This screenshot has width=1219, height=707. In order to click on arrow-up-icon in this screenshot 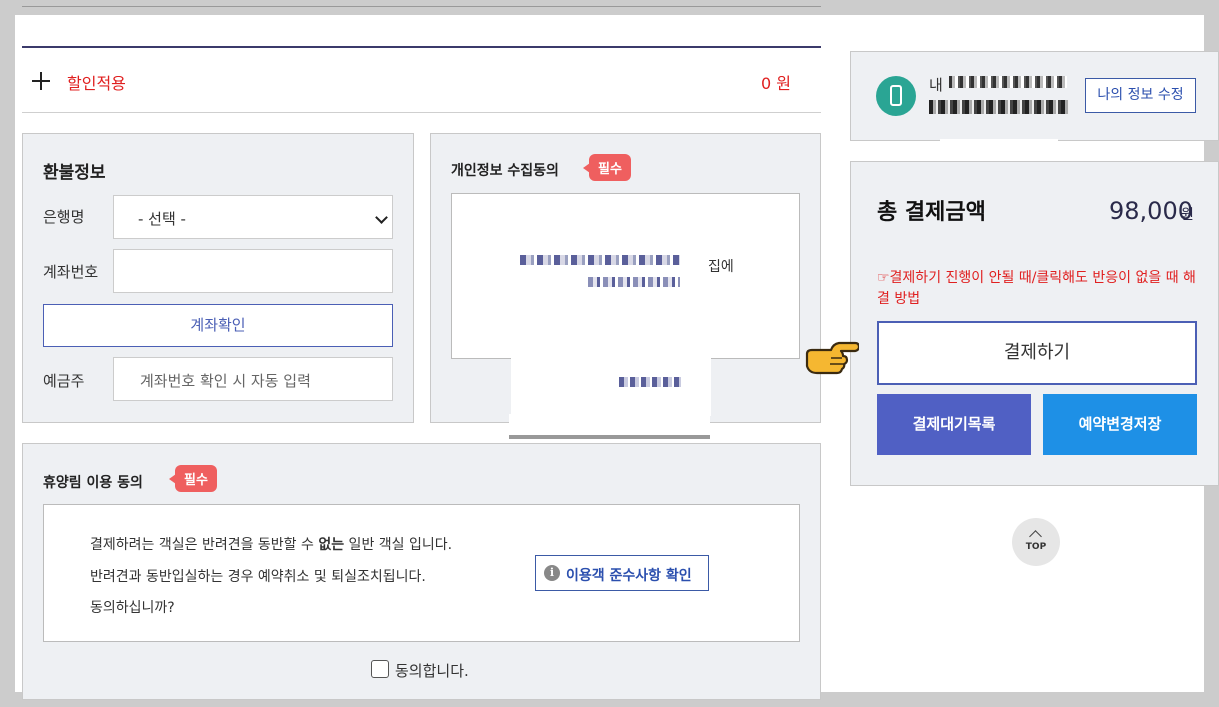, I will do `click(1035, 536)`.